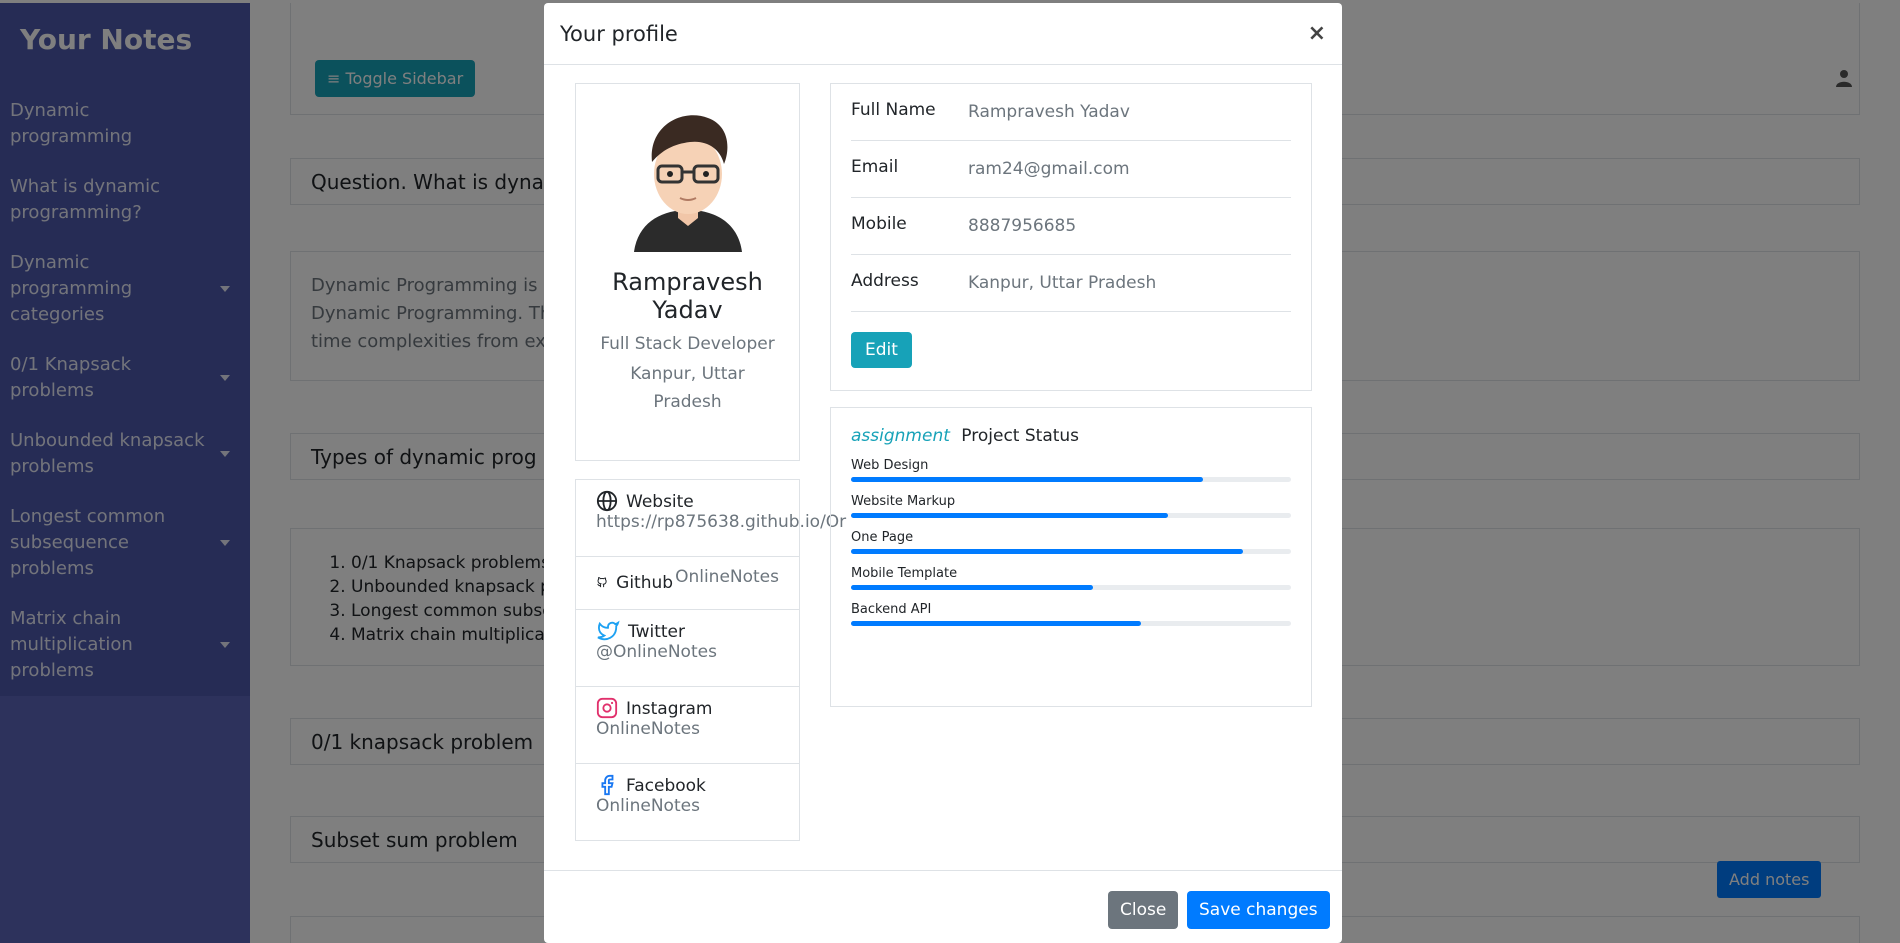  What do you see at coordinates (602, 582) in the screenshot?
I see `github-icon` at bounding box center [602, 582].